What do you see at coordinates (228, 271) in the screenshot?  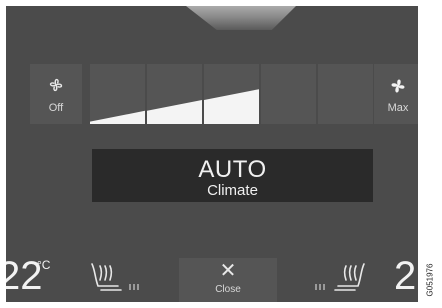 I see `close-icon: ✕` at bounding box center [228, 271].